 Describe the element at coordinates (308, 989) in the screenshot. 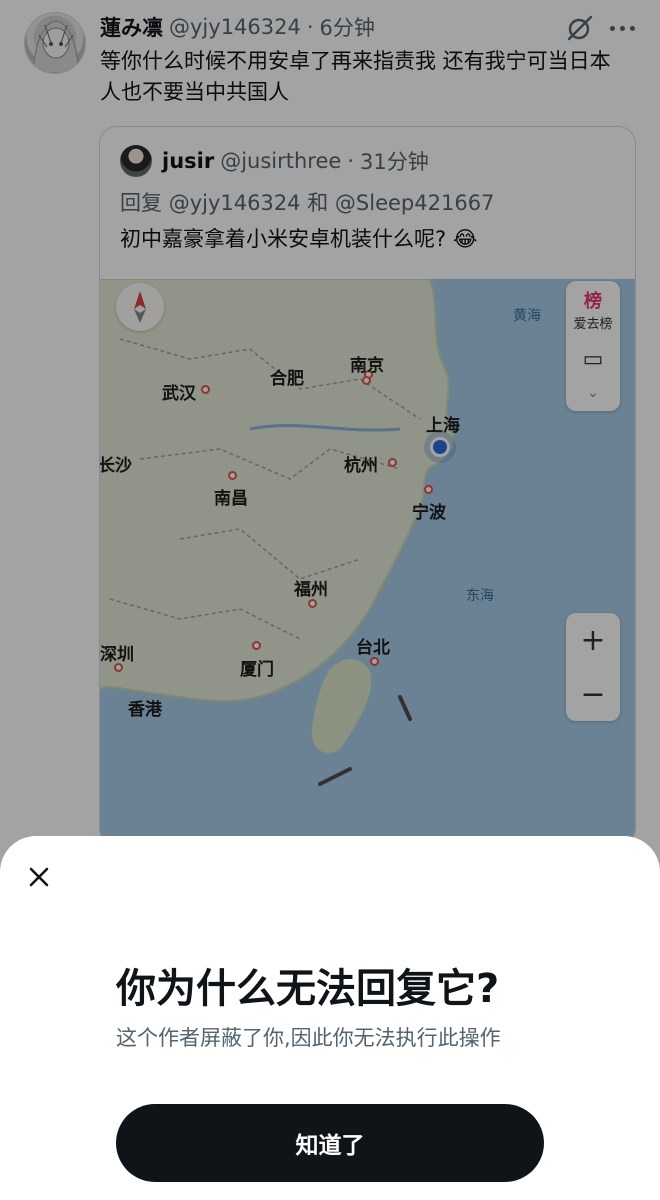

I see `sheet-title: 你为什么无法回复它?` at that location.